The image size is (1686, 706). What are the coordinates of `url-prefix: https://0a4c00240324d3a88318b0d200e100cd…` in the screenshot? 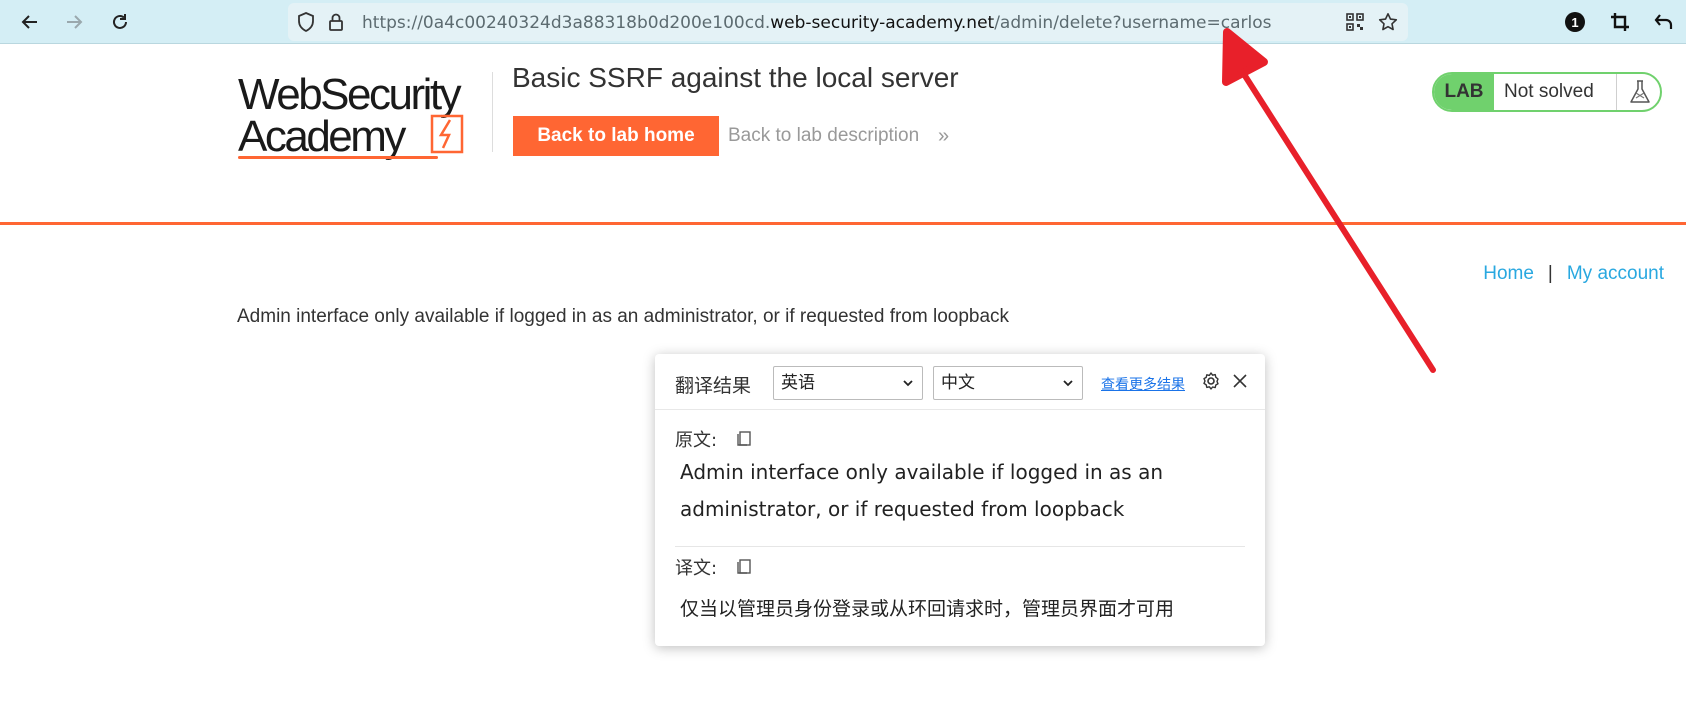 It's located at (566, 23).